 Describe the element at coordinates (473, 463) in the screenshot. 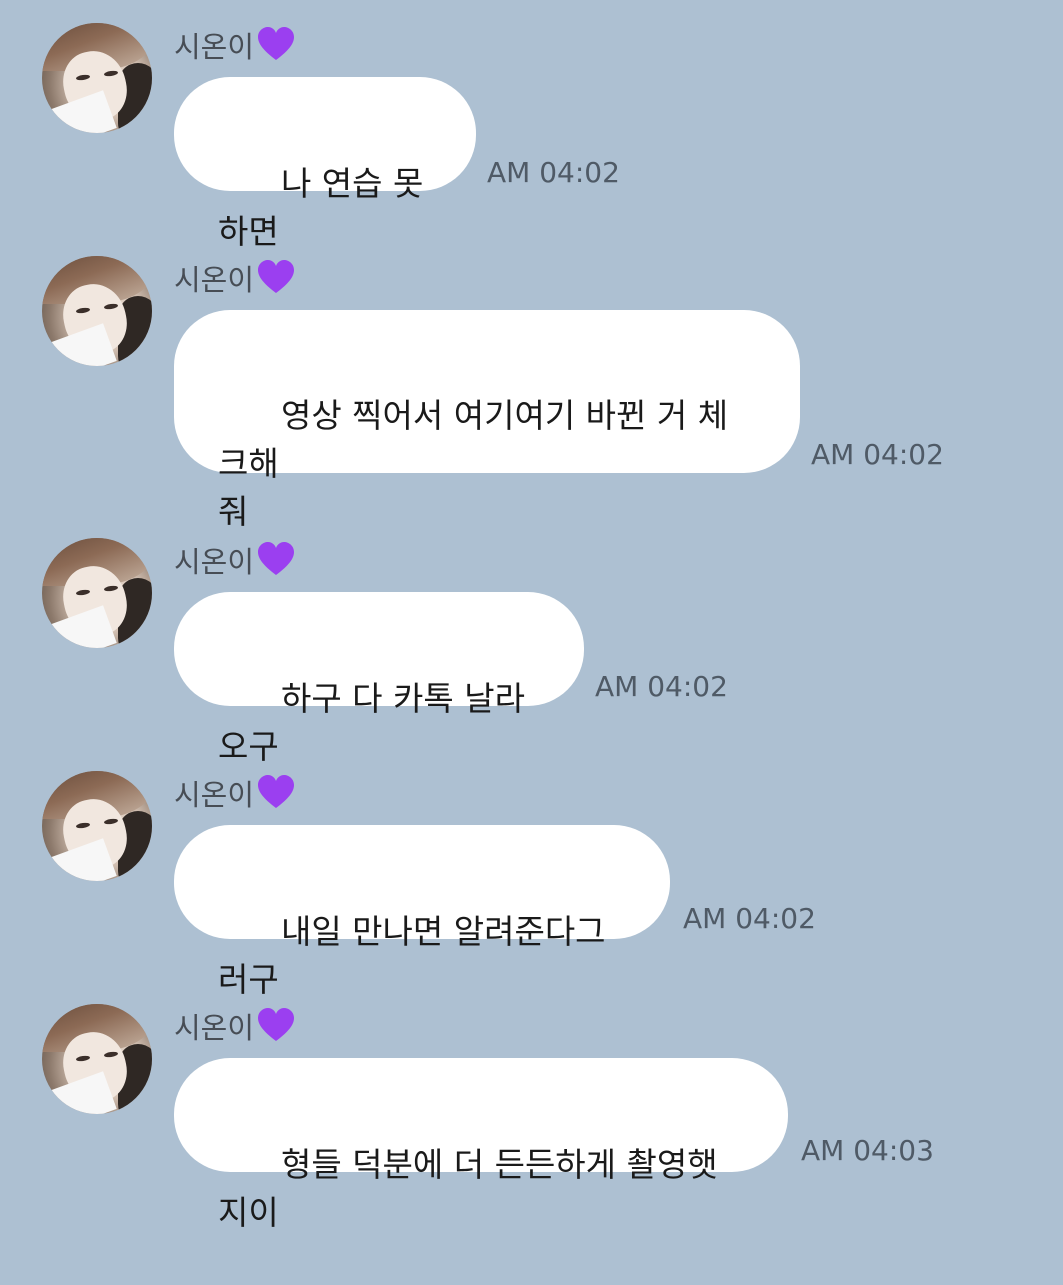

I see `message-text: 영상 찍어서 여기여기 바뀐 거 체크해 줘` at that location.